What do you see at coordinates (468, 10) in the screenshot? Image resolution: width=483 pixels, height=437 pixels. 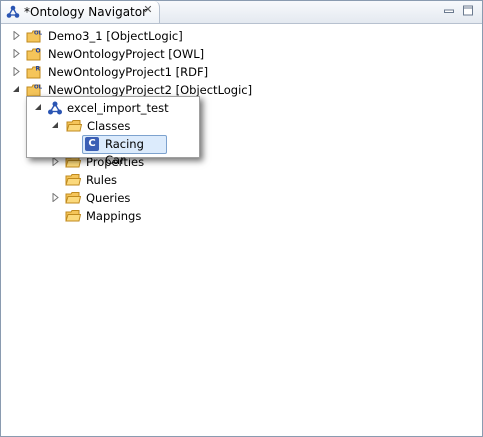 I see `maximize-icon` at bounding box center [468, 10].